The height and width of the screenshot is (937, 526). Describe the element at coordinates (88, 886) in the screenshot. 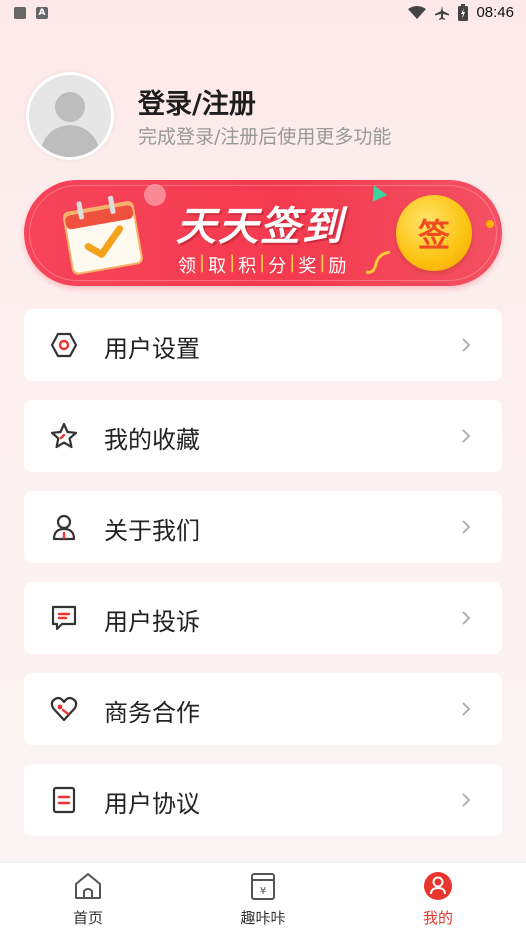

I see `home-icon` at that location.